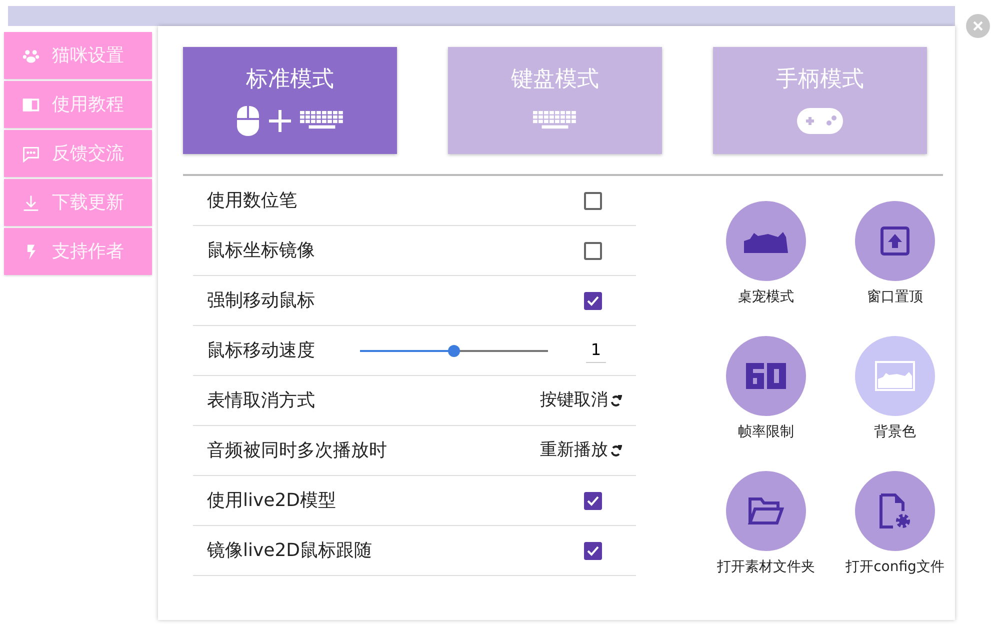 The height and width of the screenshot is (635, 991). What do you see at coordinates (271, 501) in the screenshot?
I see `setting-label: 使用live2D模型` at bounding box center [271, 501].